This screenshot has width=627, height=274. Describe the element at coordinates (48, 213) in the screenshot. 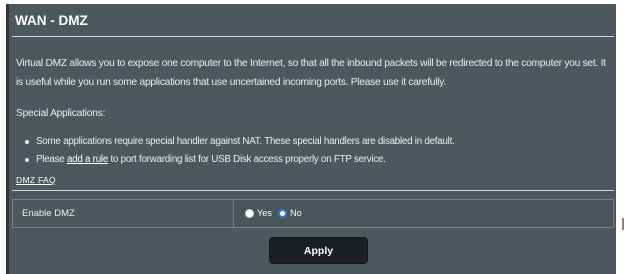

I see `enable-dmz-label: Enable DMZ` at that location.